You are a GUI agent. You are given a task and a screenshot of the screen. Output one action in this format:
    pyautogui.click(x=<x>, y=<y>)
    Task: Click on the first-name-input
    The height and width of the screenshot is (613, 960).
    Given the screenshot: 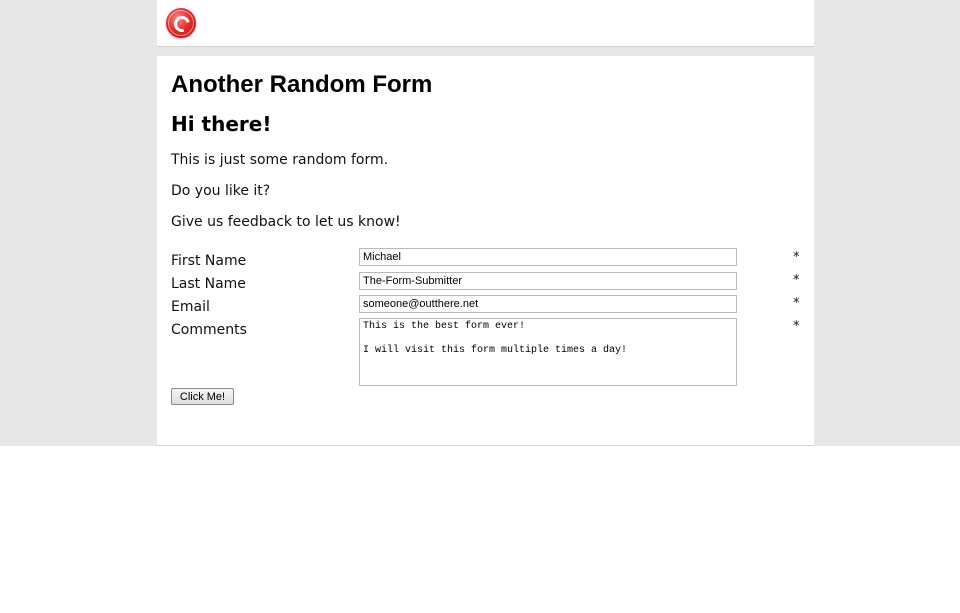 What is the action you would take?
    pyautogui.click(x=548, y=257)
    